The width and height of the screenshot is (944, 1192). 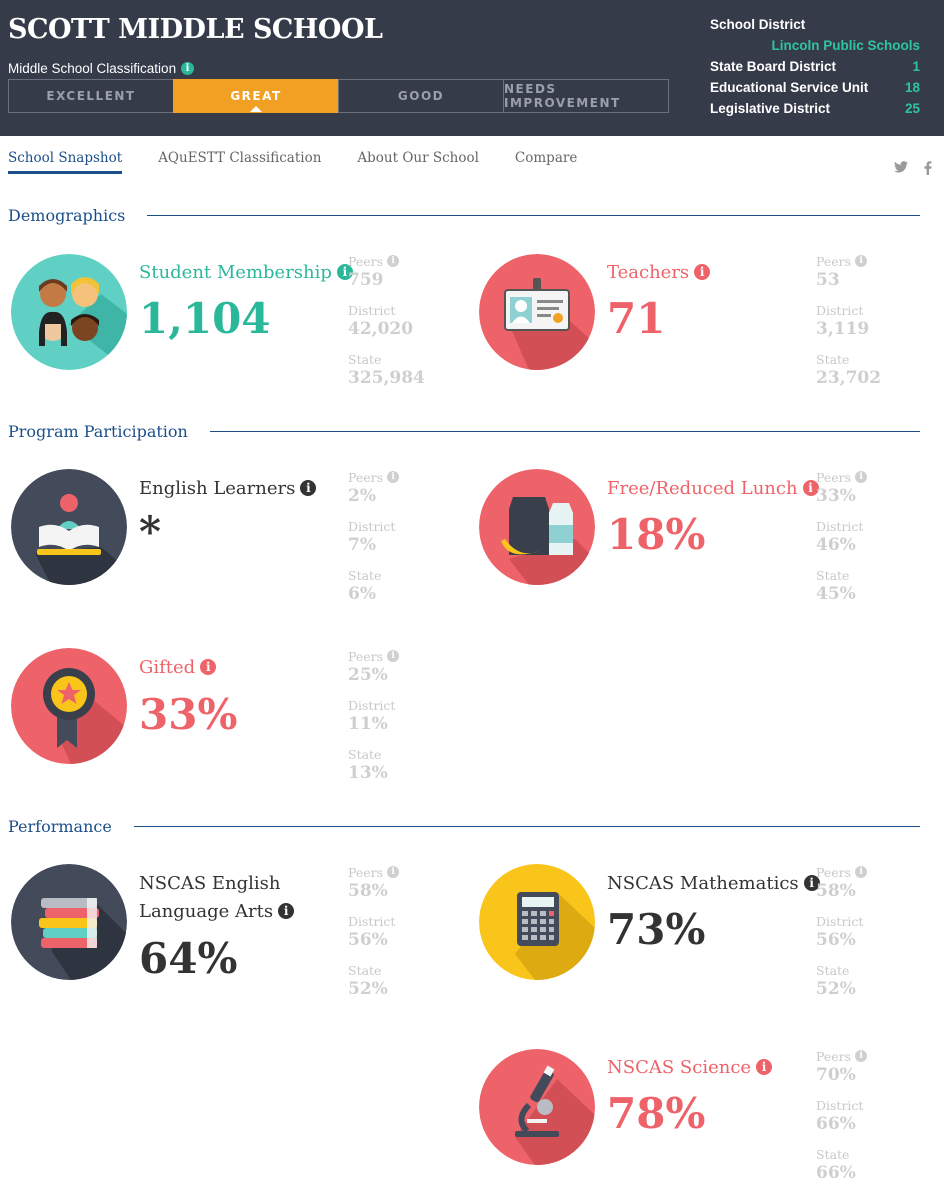 I want to click on english-learners-value: *, so click(x=150, y=531).